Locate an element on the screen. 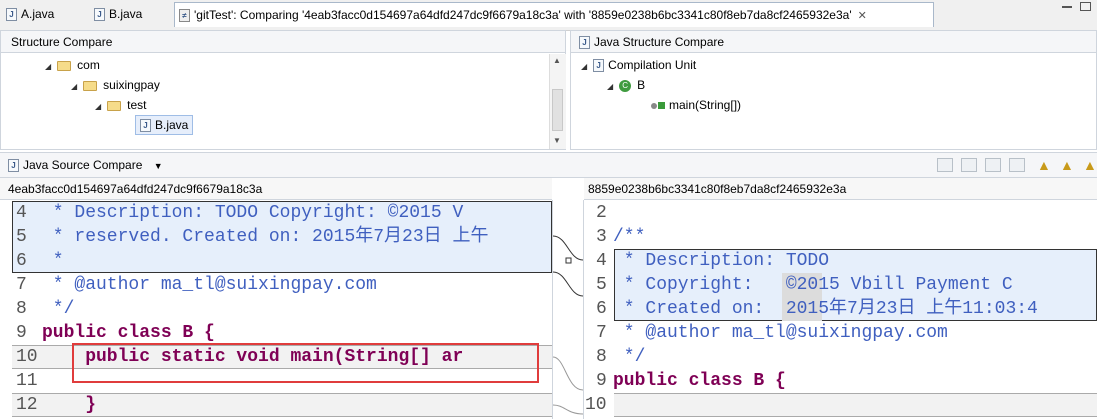 The image size is (1097, 419). next-difference-icon: ▲ is located at coordinates (1044, 165).